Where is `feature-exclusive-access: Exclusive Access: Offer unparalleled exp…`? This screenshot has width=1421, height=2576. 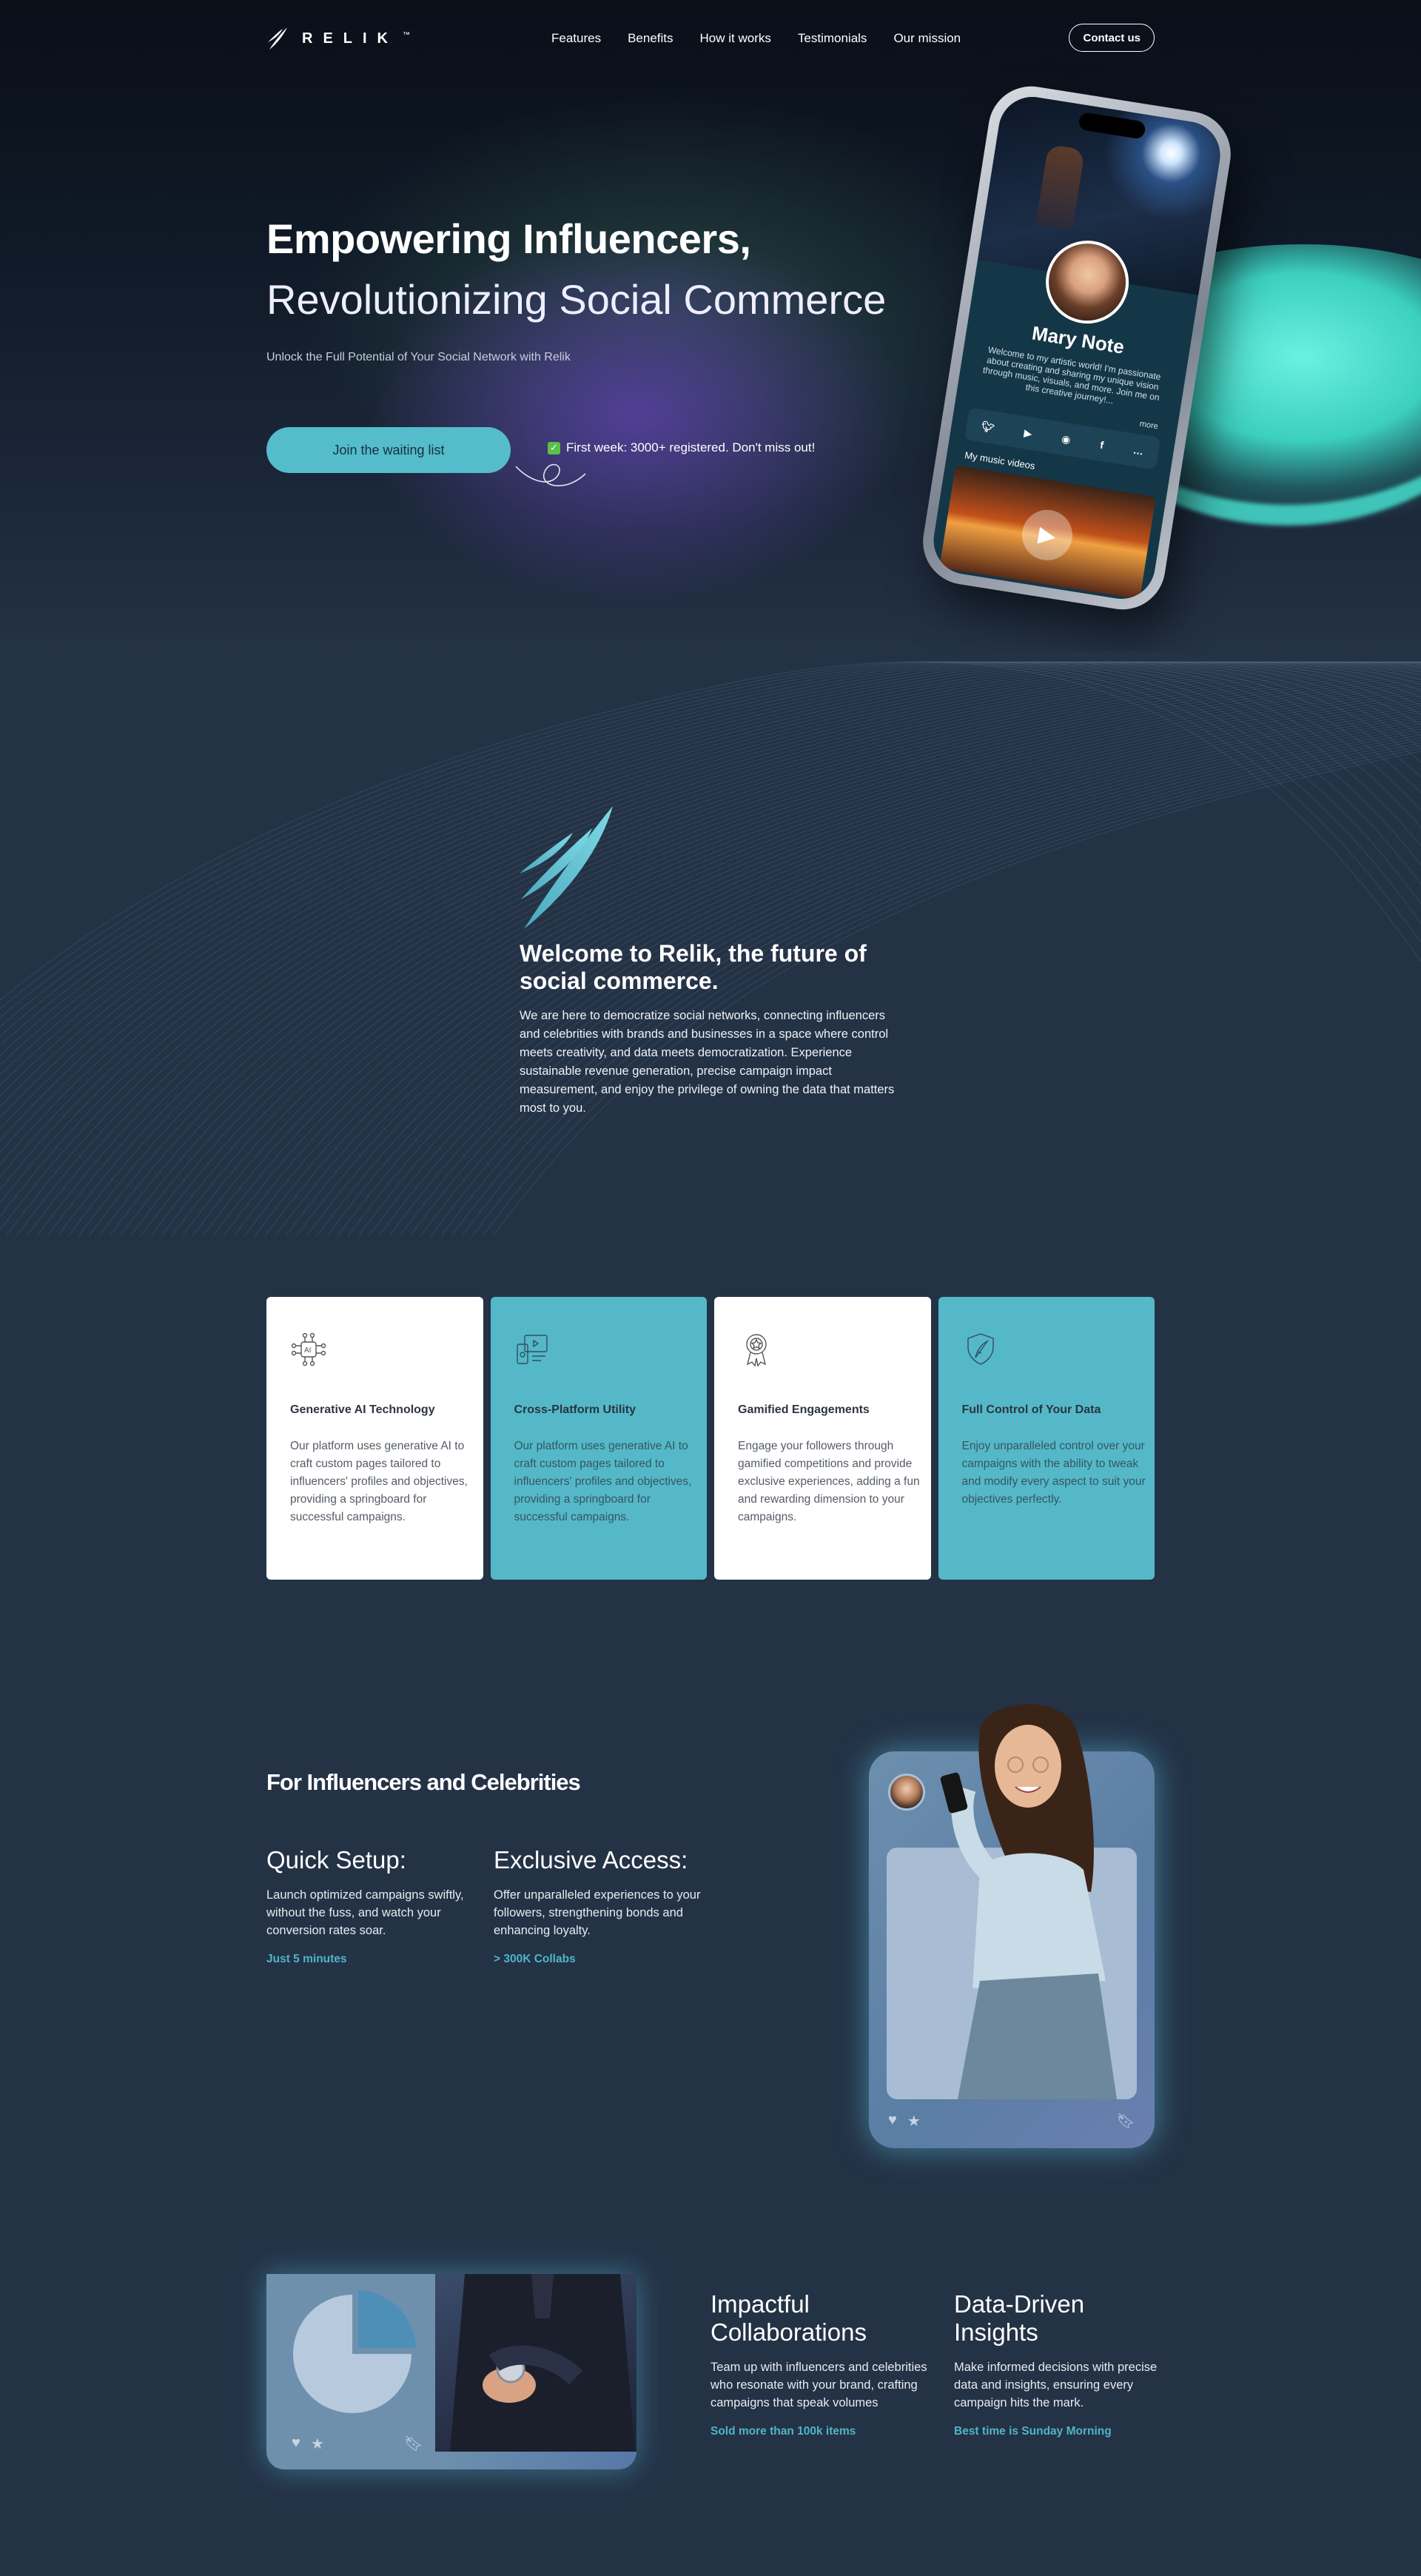
feature-exclusive-access: Exclusive Access: Offer unparalleled exp… is located at coordinates (605, 1906).